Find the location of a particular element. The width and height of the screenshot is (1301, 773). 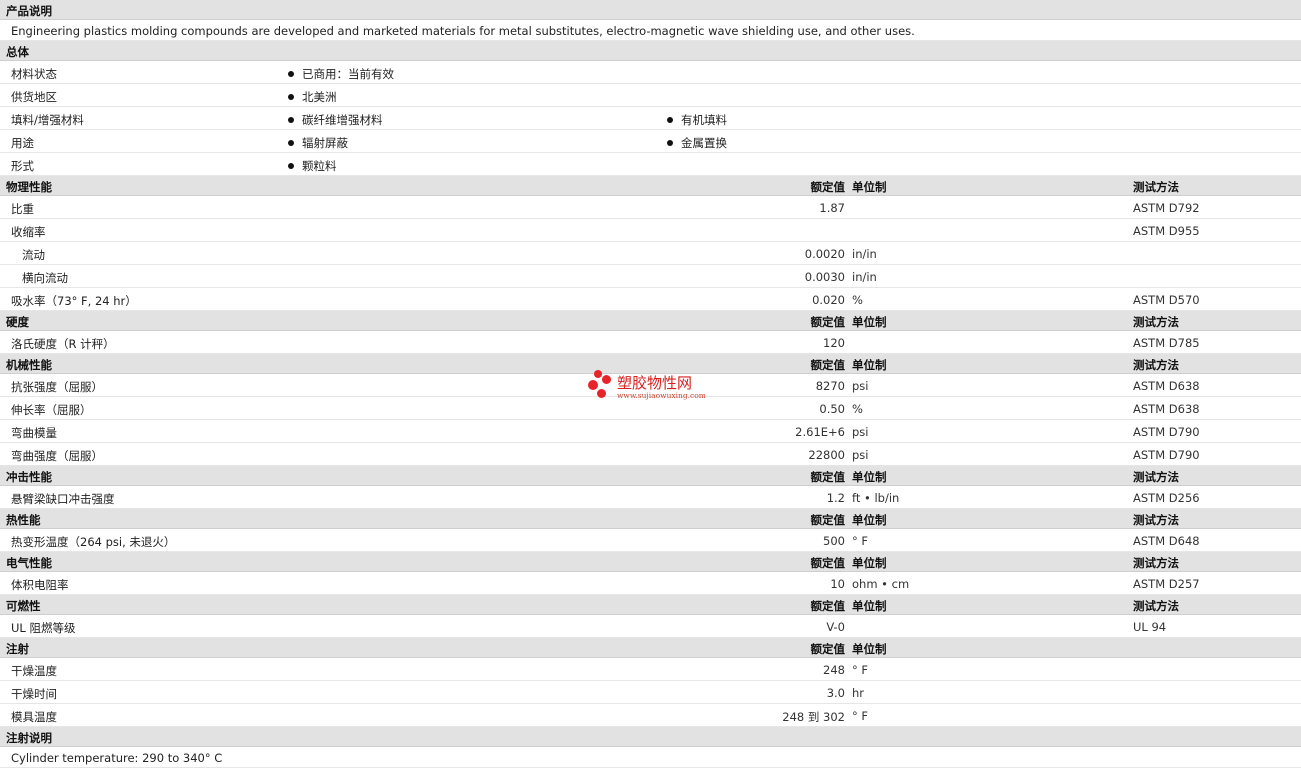

property-row: 热变形温度（264 psi, 未退火） 500 ° F ASTM D648 is located at coordinates (650, 540).